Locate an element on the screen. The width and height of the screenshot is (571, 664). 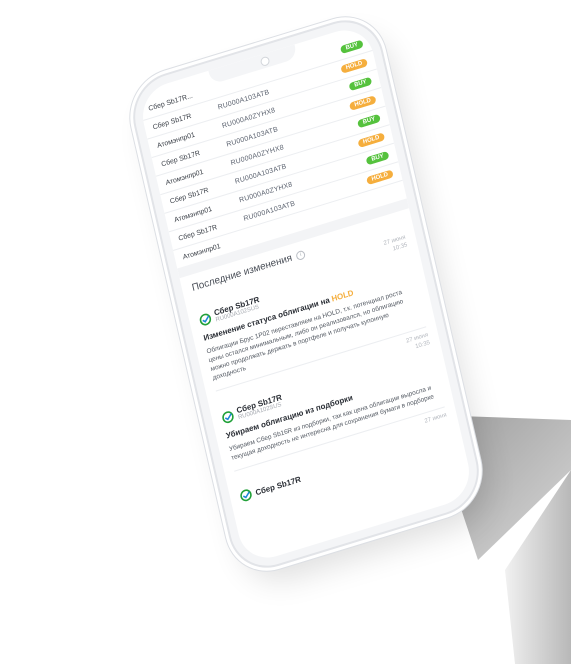
status-text: HOLD is located at coordinates (342, 296).